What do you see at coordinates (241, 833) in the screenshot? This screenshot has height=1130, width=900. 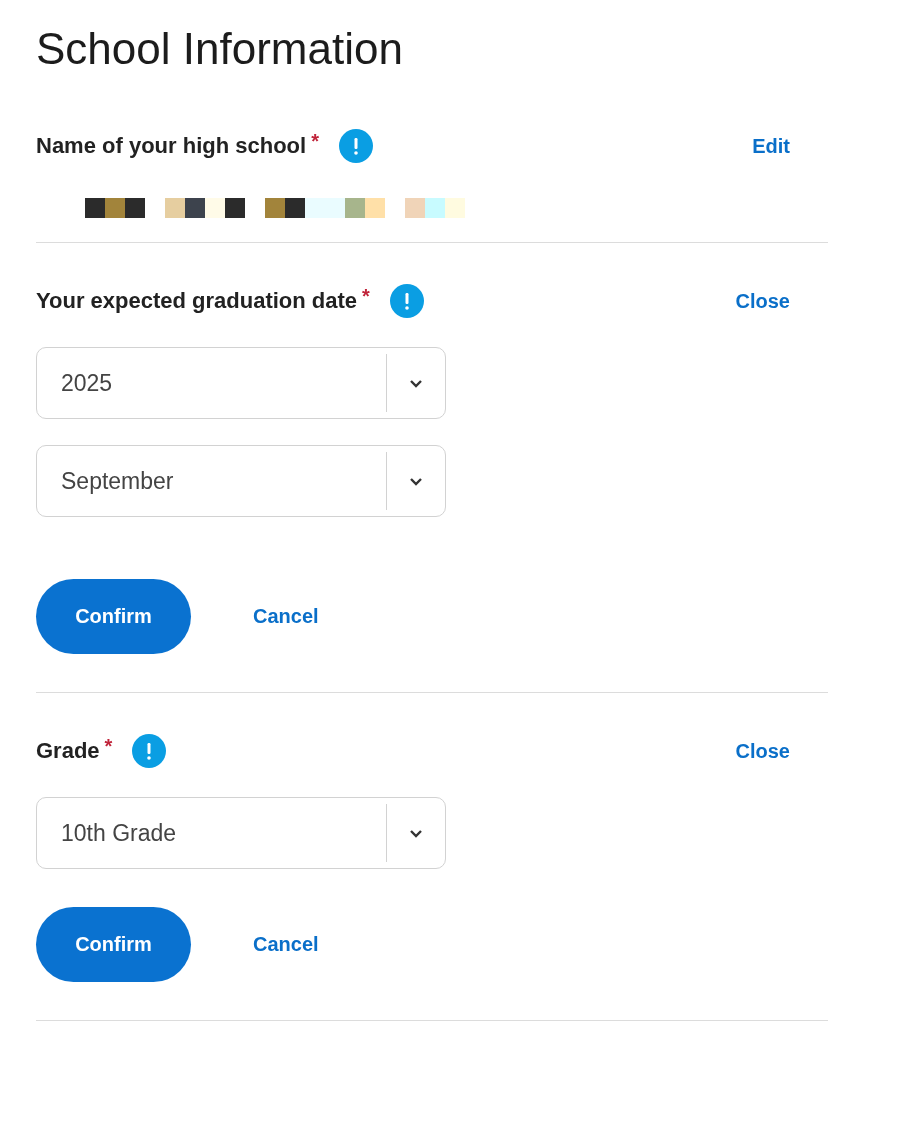 I see `dropdown-select: 10th Grade` at bounding box center [241, 833].